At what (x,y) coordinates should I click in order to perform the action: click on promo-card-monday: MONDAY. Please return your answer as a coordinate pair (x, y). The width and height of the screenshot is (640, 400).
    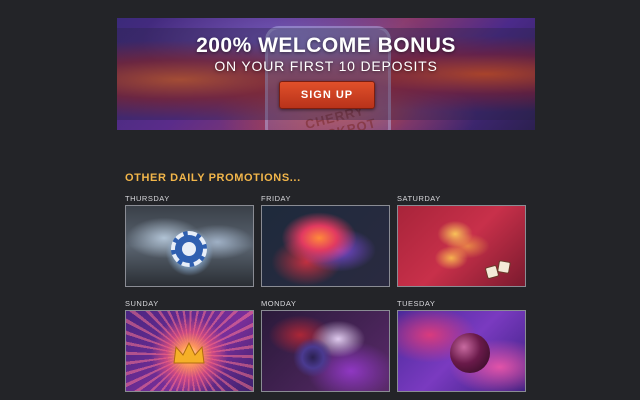
    Looking at the image, I should click on (325, 345).